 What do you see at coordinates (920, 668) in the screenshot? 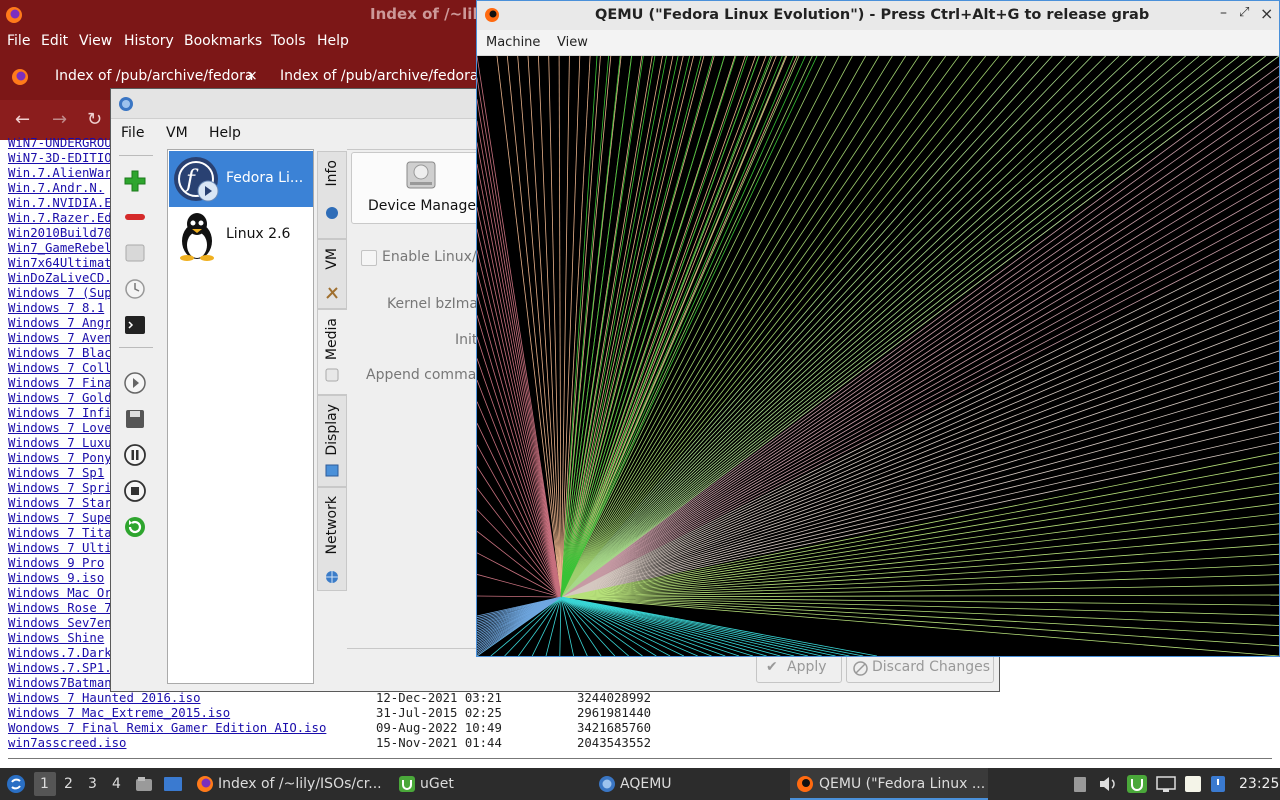
I see `discard-changes-button: Discard Changes` at bounding box center [920, 668].